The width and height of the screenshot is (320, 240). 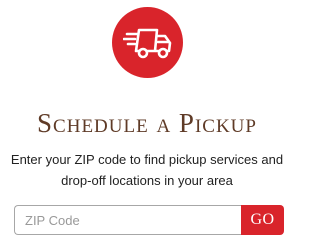 What do you see at coordinates (127, 220) in the screenshot?
I see `zip-code-input` at bounding box center [127, 220].